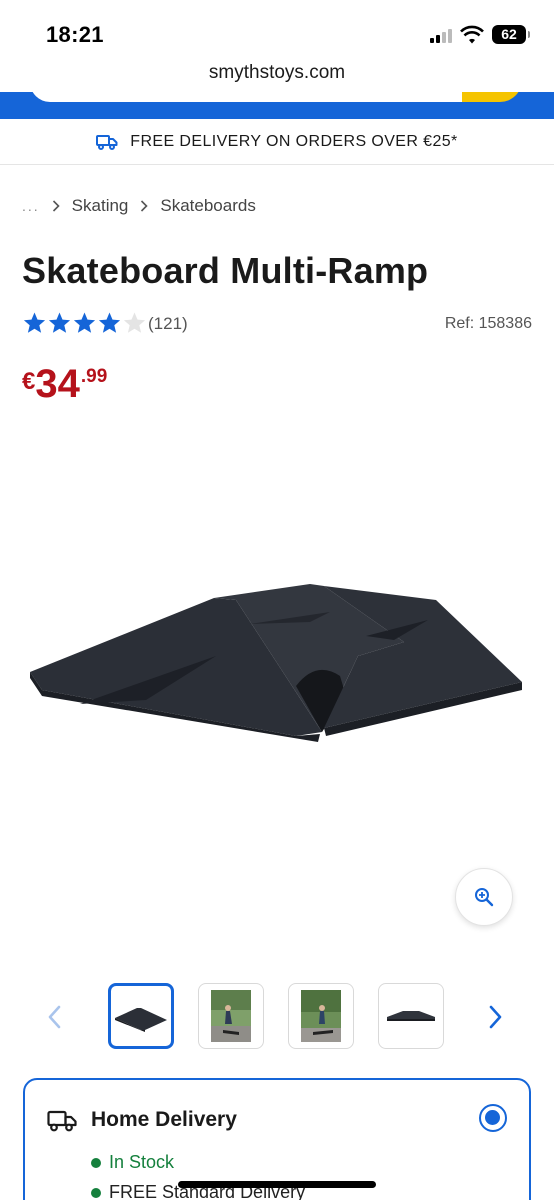 This screenshot has height=1200, width=554. Describe the element at coordinates (294, 141) in the screenshot. I see `free-delivery-text: FREE DELIVERY ON ORDERS OVER €25*` at that location.